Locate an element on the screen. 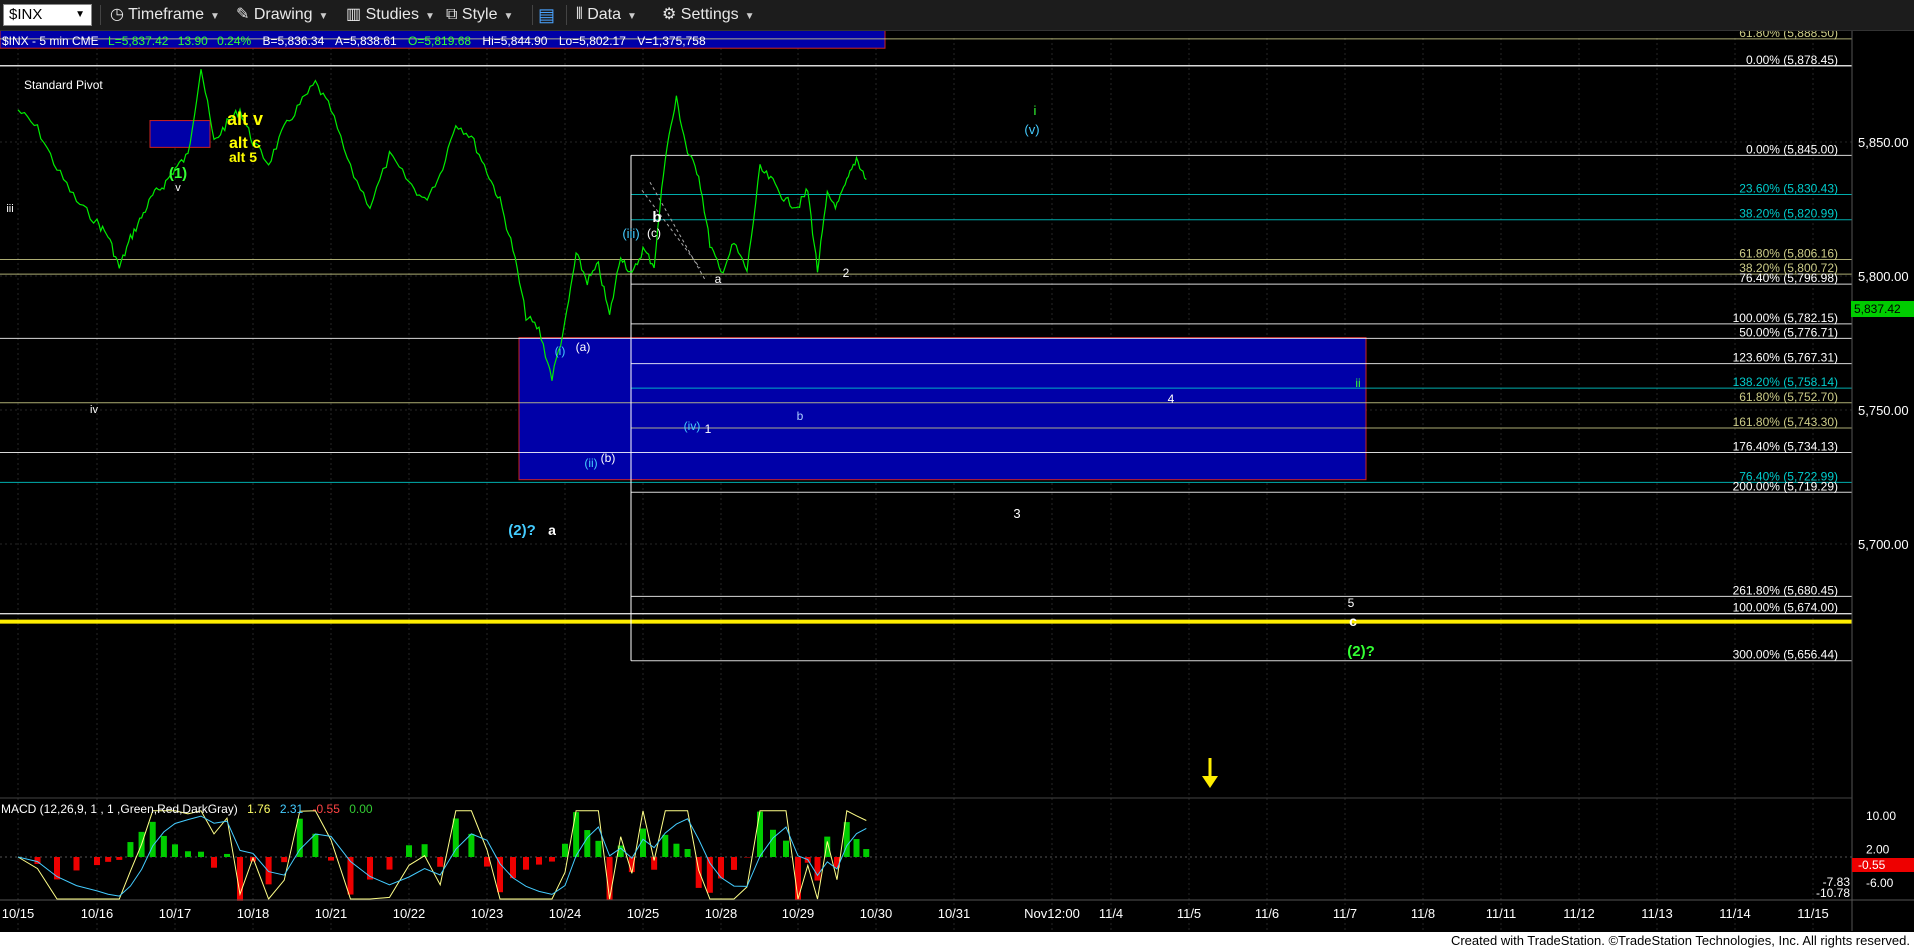 The image size is (1914, 950). fib-label: 123.60% (5,767.31) is located at coordinates (1785, 358).